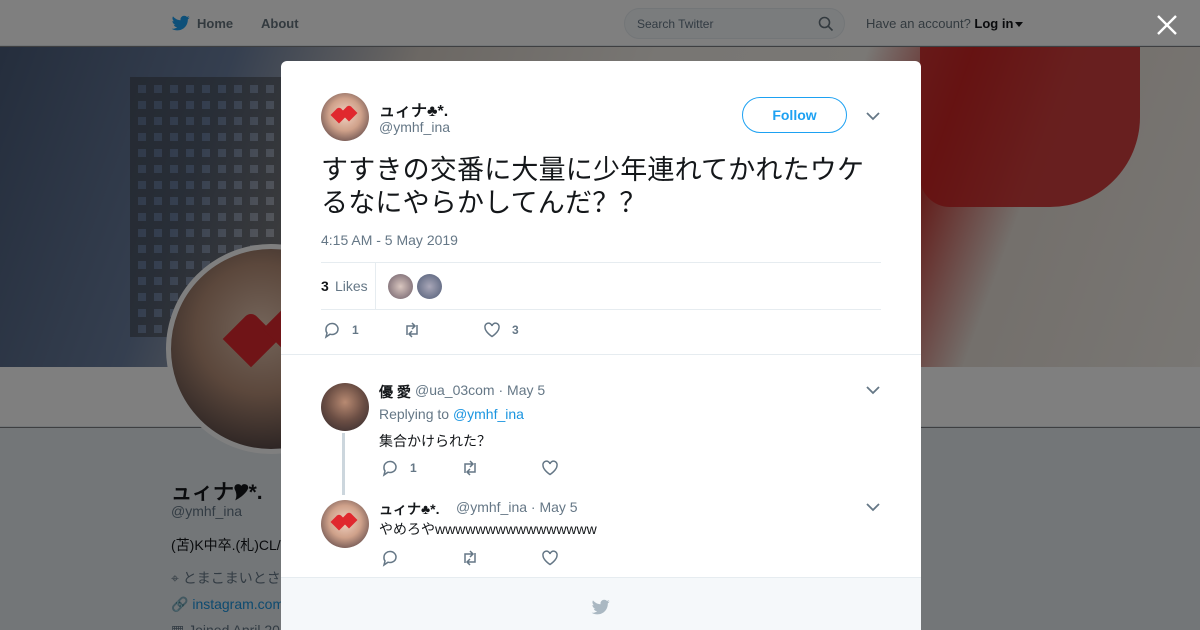 The height and width of the screenshot is (630, 1200). Describe the element at coordinates (1167, 25) in the screenshot. I see `close-icon` at that location.